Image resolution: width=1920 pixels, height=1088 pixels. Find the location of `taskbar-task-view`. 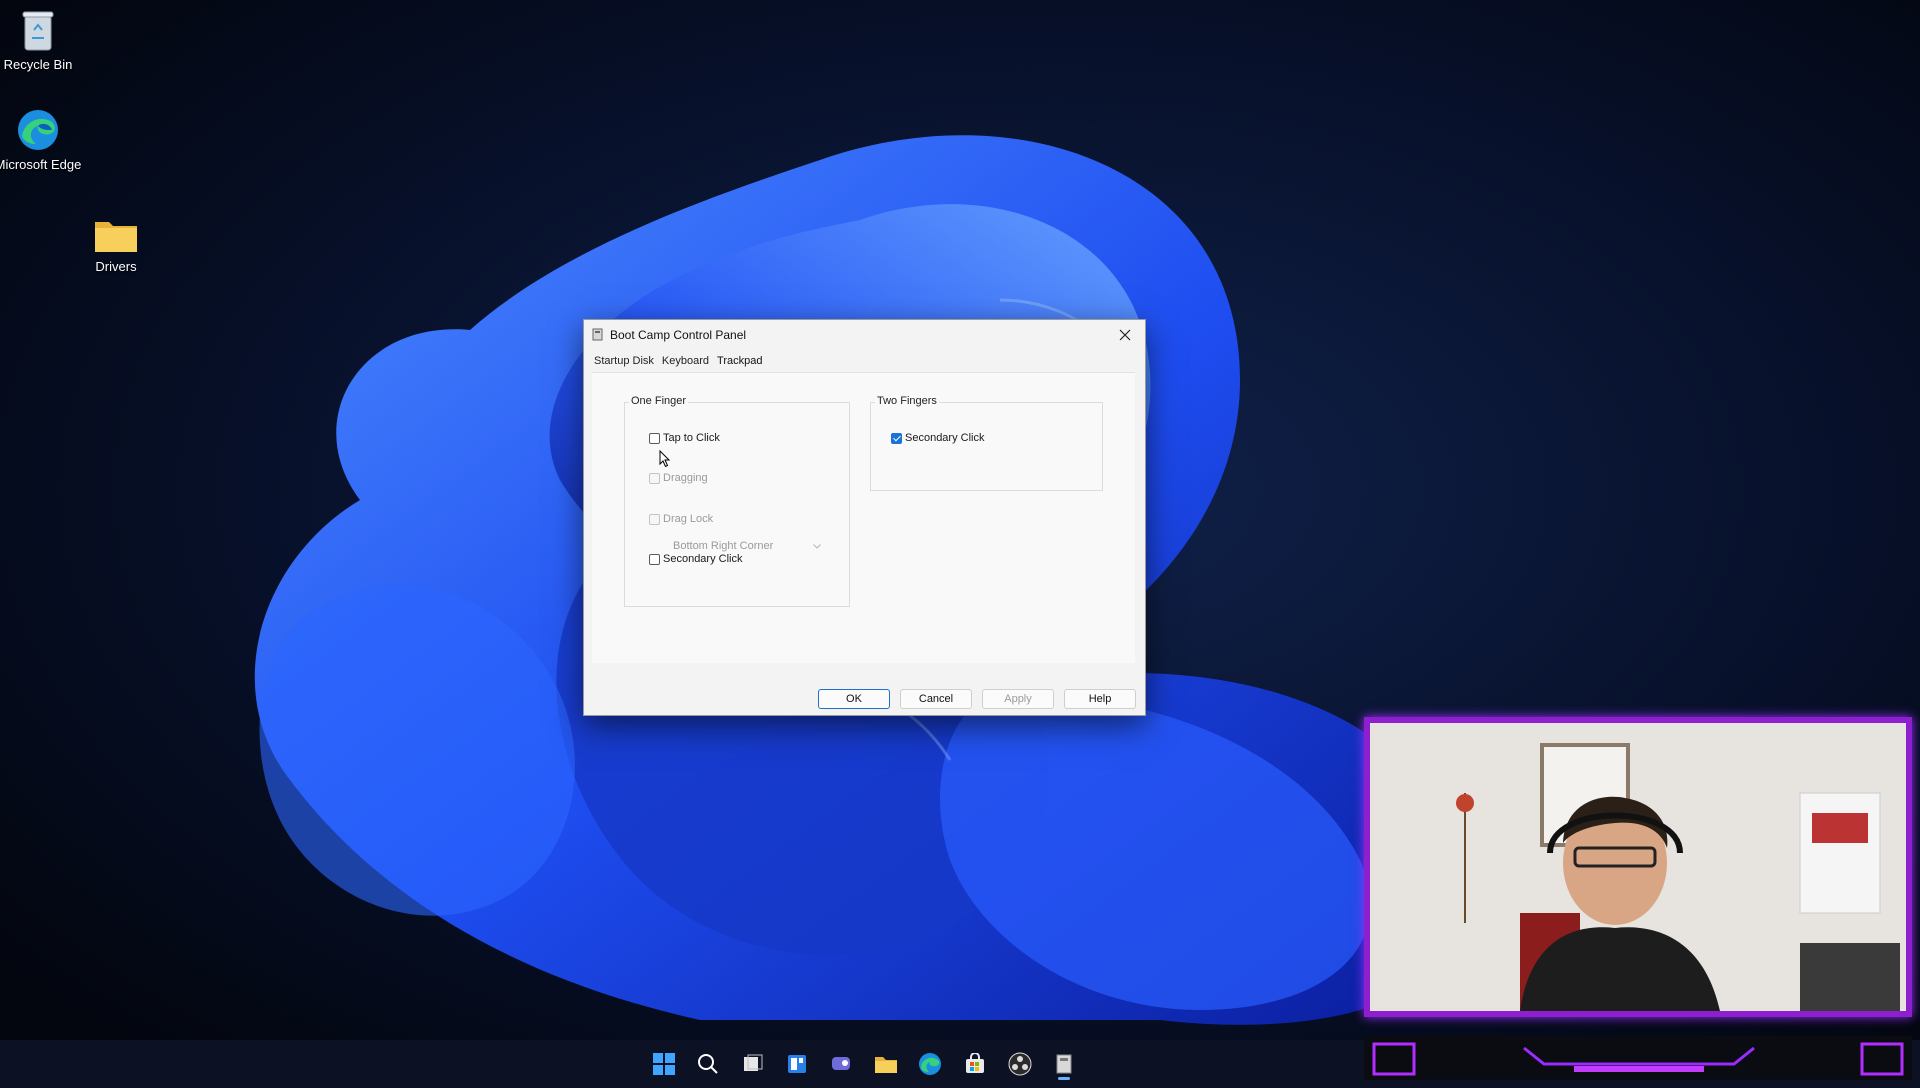

taskbar-task-view is located at coordinates (753, 1064).